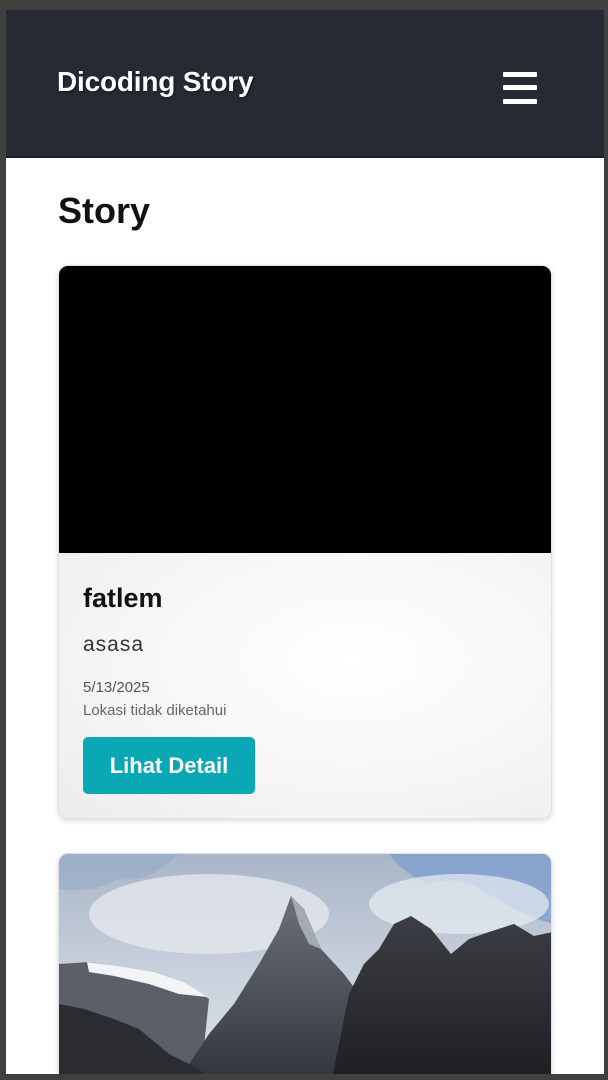 The width and height of the screenshot is (608, 1080). What do you see at coordinates (305, 84) in the screenshot?
I see `navbar: Dicoding Story` at bounding box center [305, 84].